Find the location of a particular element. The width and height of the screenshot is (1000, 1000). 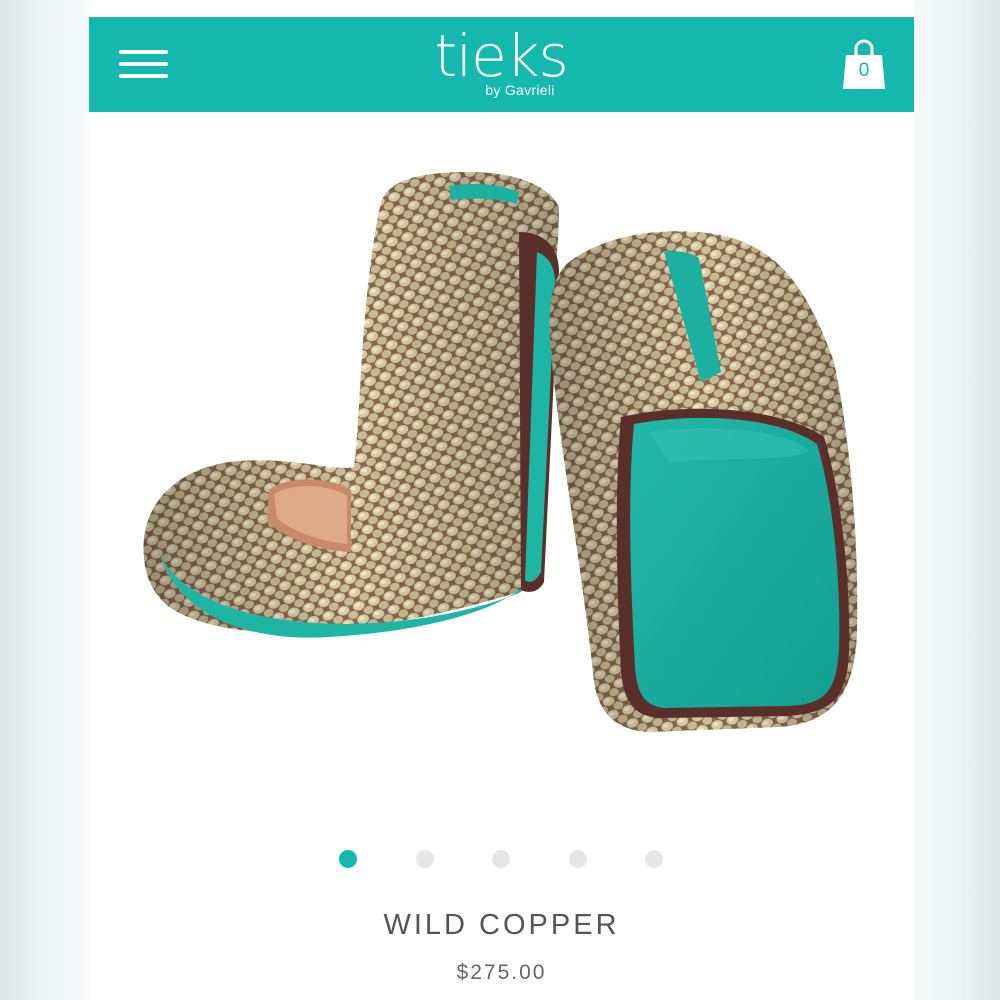

hamburger-menu-icon is located at coordinates (143, 52).